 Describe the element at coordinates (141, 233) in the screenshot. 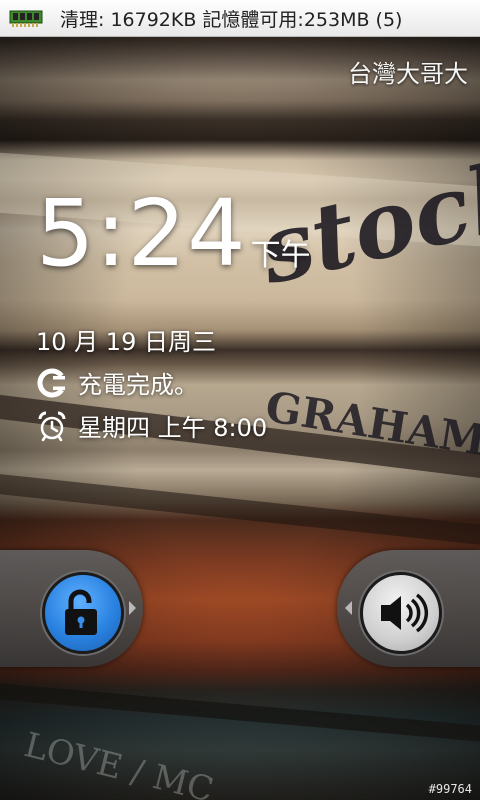

I see `clock-time: 5:24` at that location.